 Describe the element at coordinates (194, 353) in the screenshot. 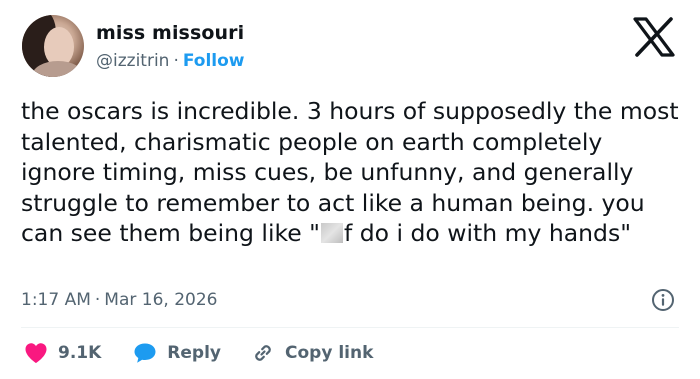

I see `reply-label: Reply` at that location.